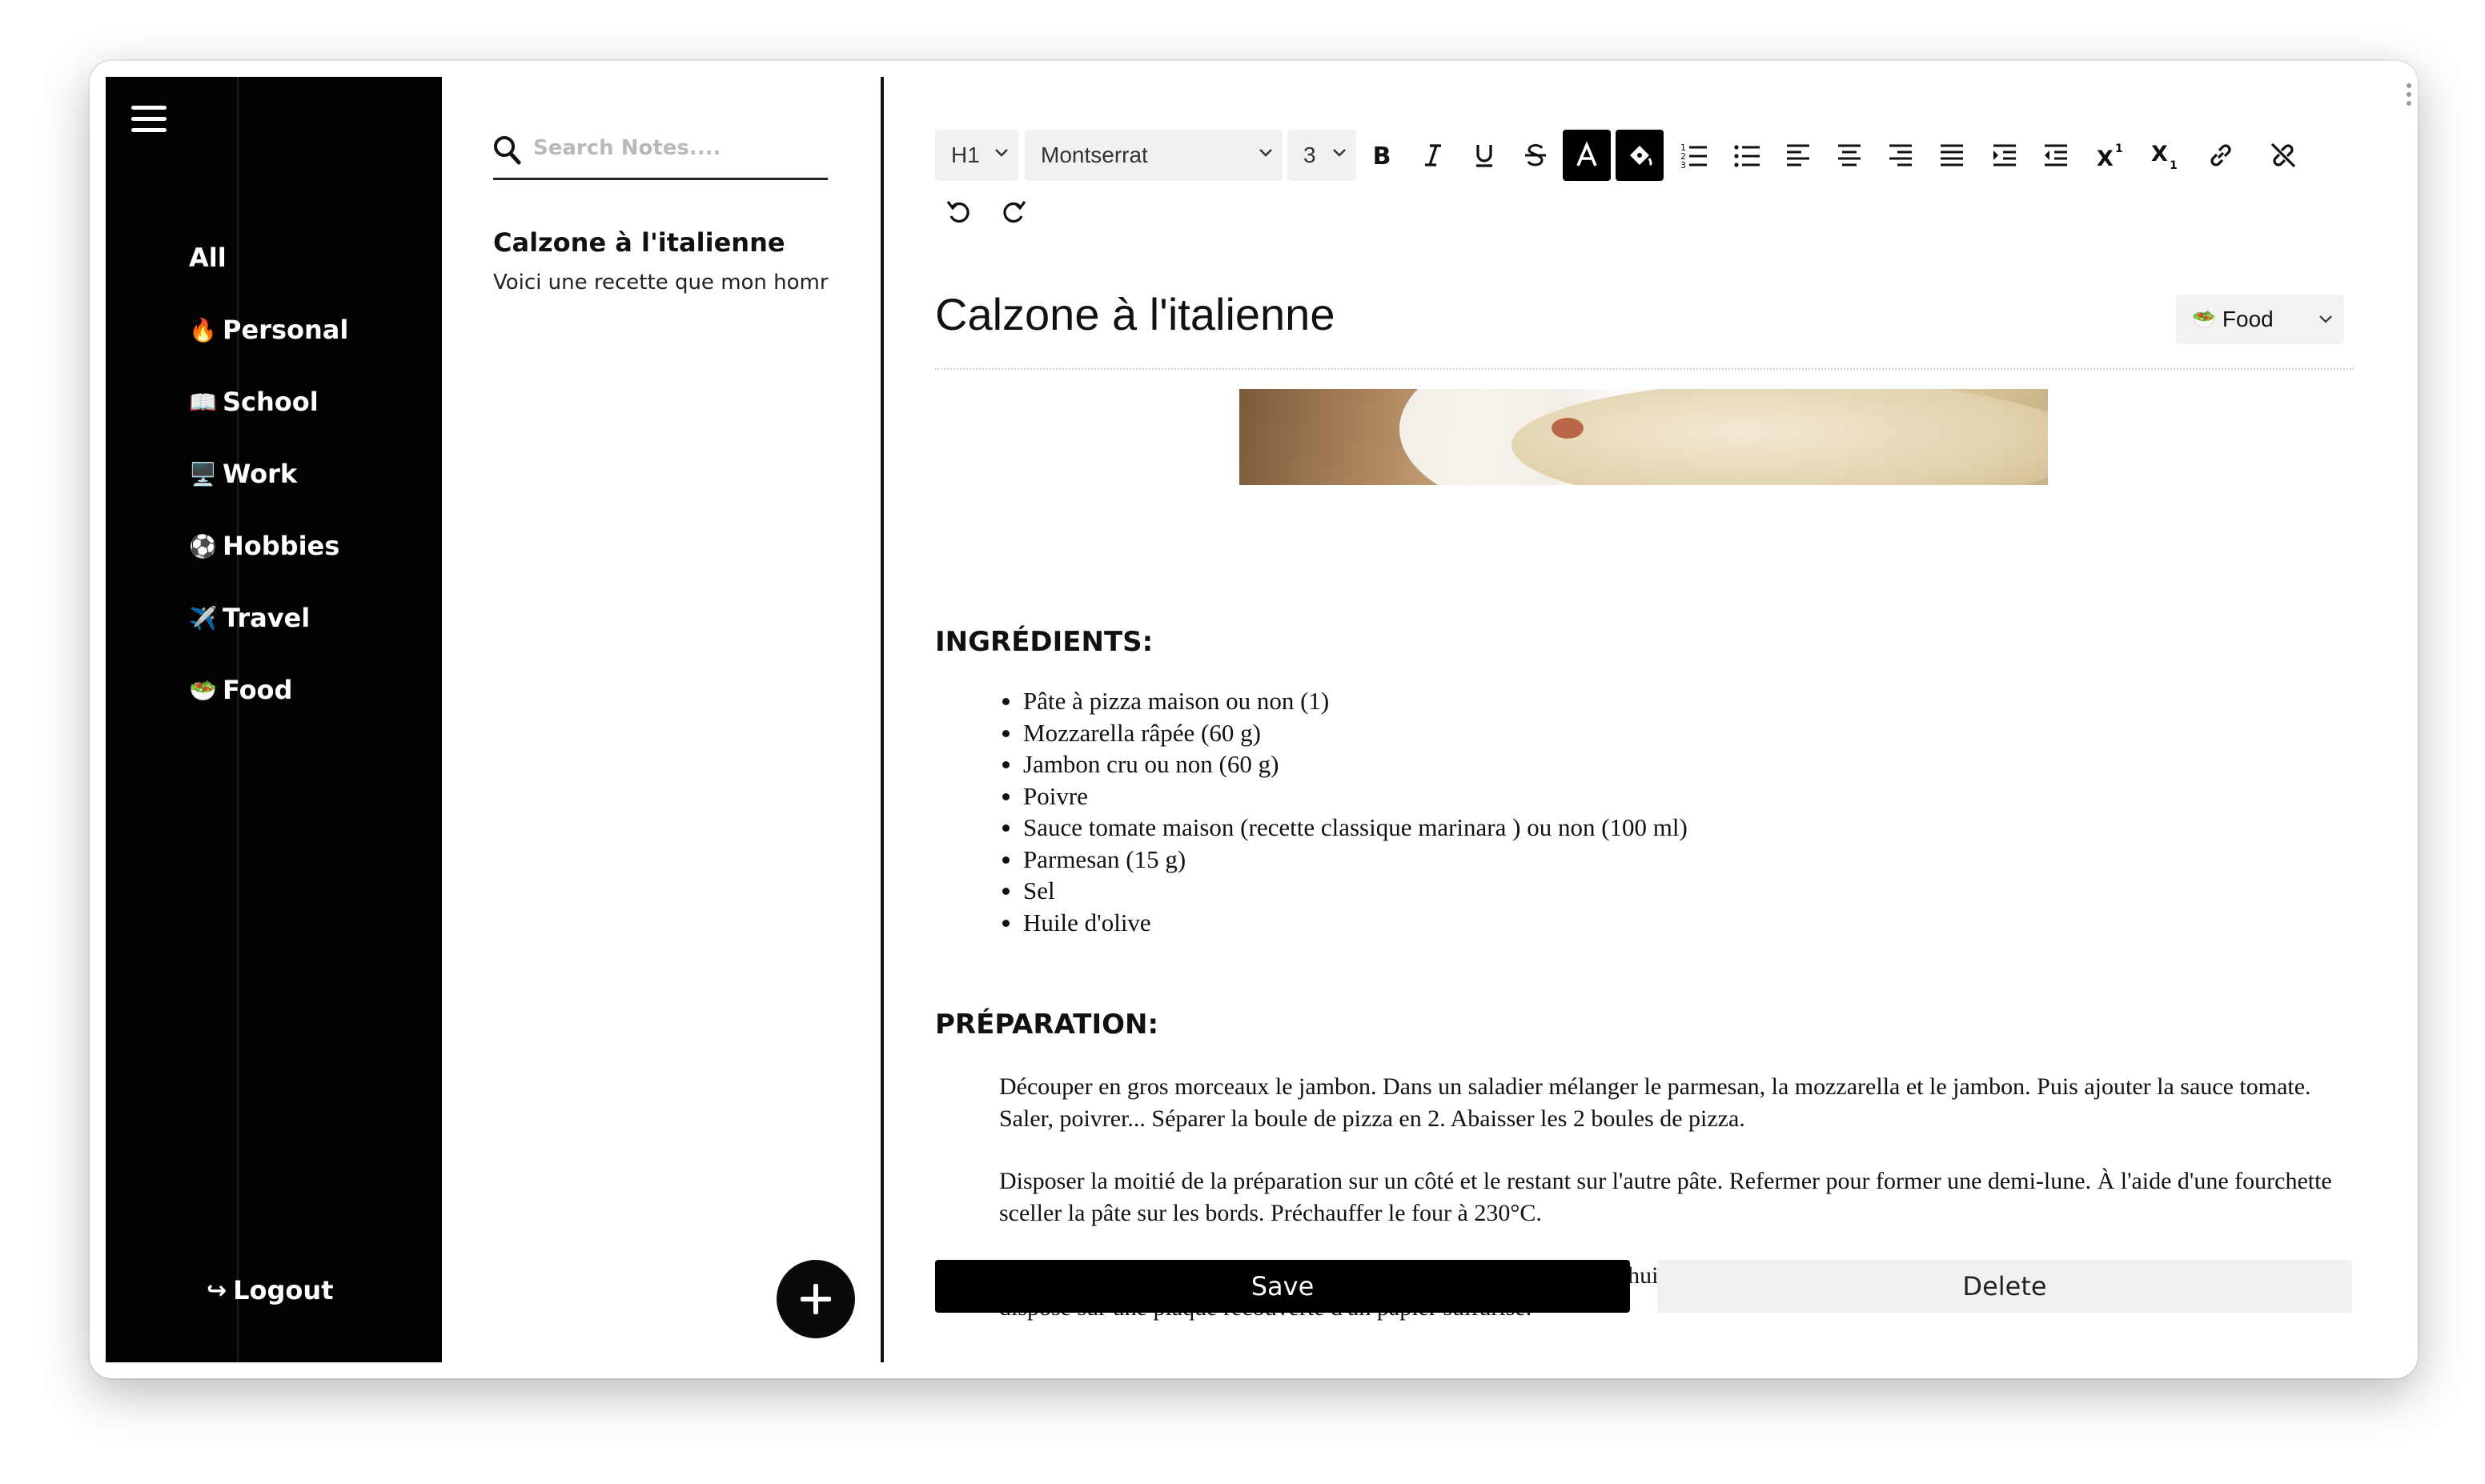 The width and height of the screenshot is (2485, 1484). I want to click on bold-icon: B, so click(1382, 156).